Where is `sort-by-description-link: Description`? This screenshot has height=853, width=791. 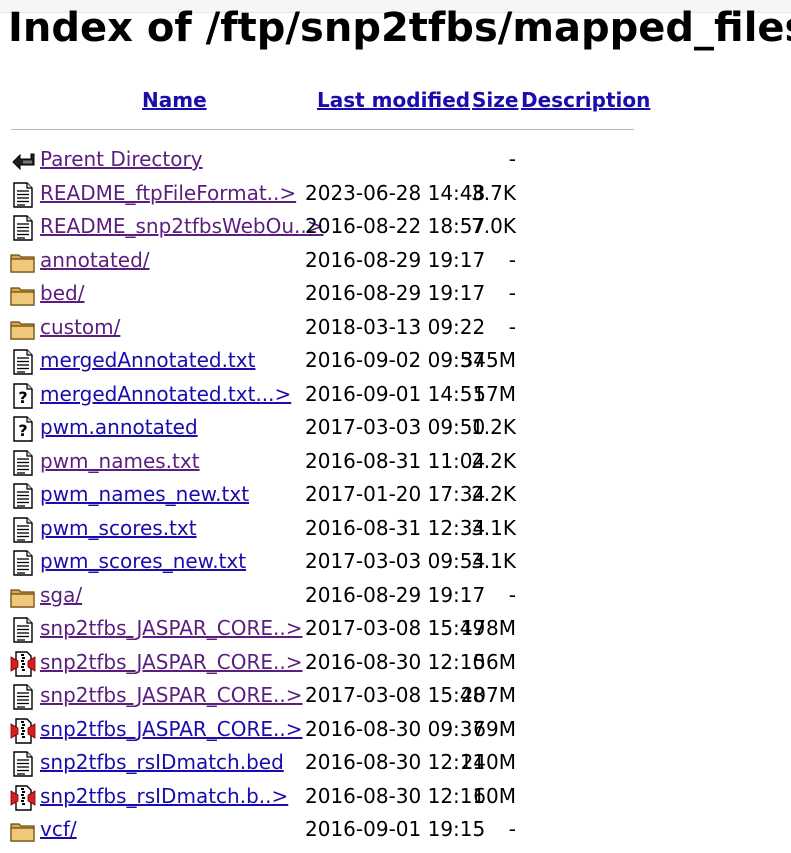 sort-by-description-link: Description is located at coordinates (585, 100).